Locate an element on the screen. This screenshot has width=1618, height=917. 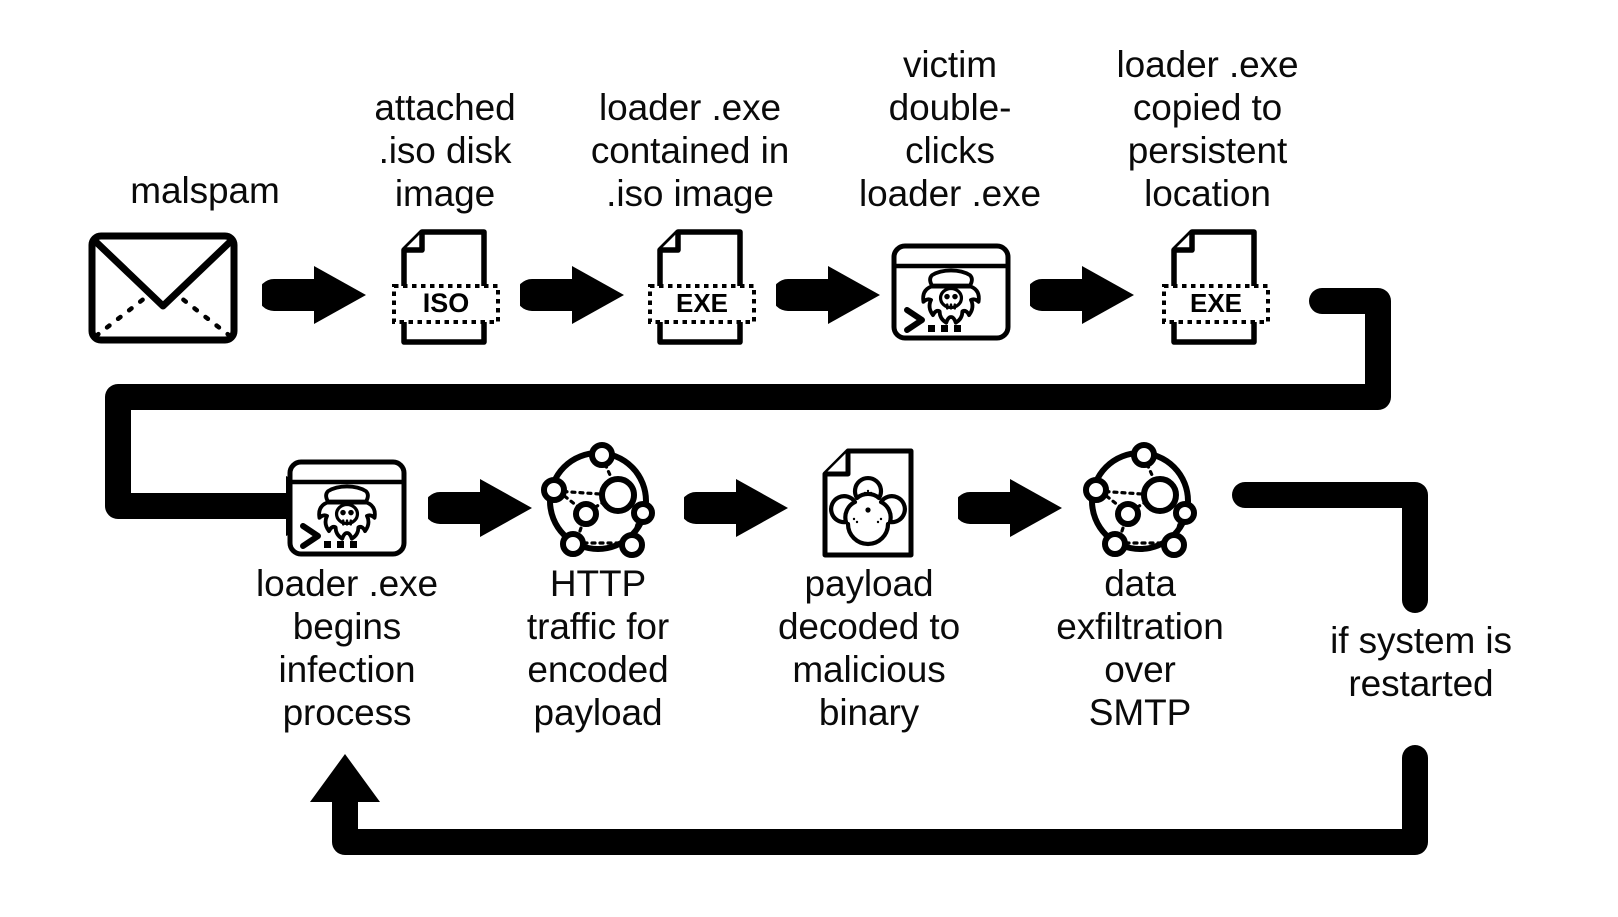
terminal-malware-icon-bottom is located at coordinates (347, 508).